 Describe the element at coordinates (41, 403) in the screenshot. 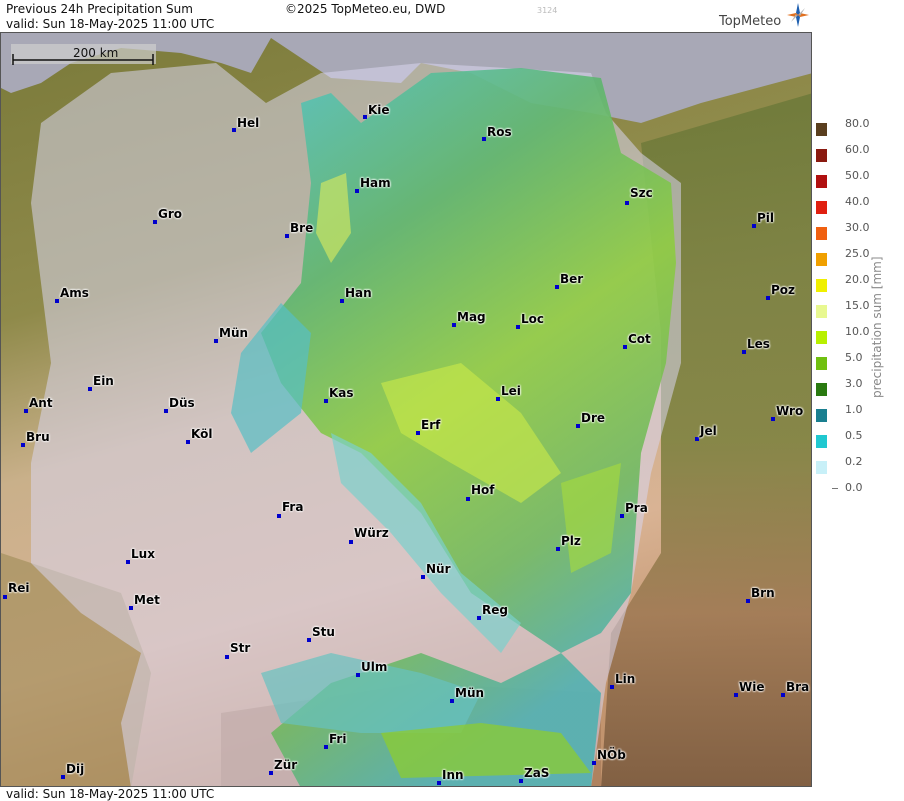

I see `city-label: Ant` at that location.